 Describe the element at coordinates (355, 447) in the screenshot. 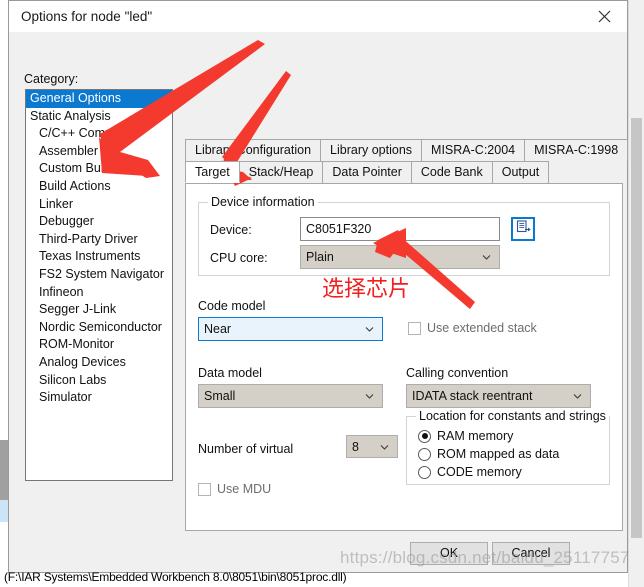

I see `number-of-virtual-value: 8` at that location.